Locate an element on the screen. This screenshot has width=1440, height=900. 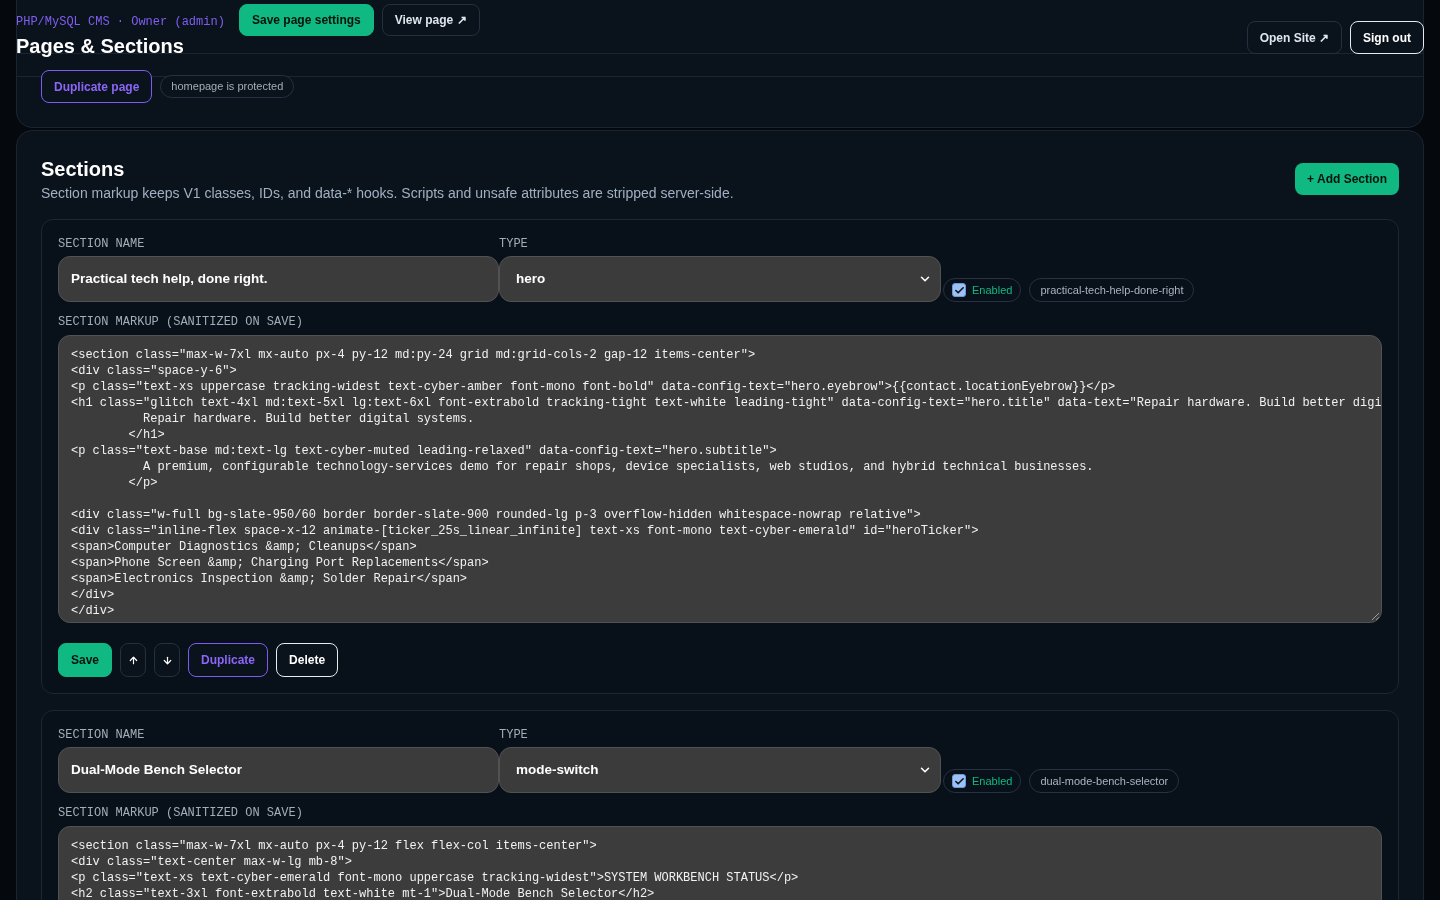
resize-handle-icon is located at coordinates (1375, 616).